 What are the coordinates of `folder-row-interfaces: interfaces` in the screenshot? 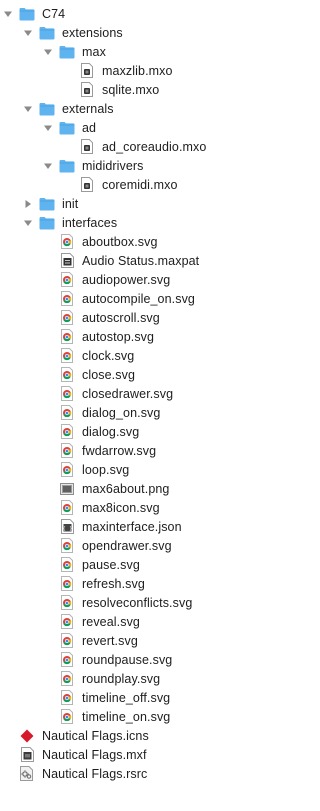 It's located at (152, 222).